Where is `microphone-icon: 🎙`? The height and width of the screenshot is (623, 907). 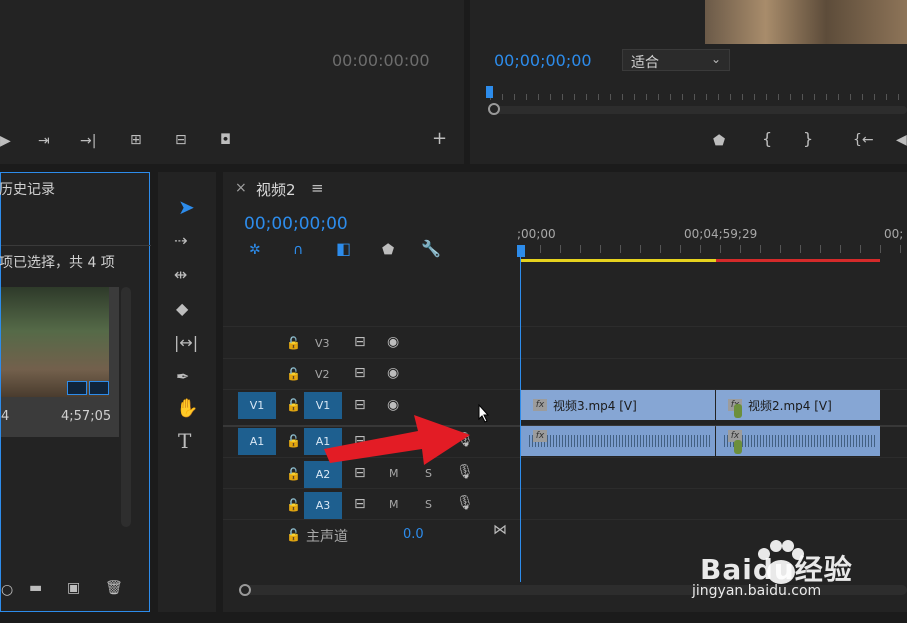
microphone-icon: 🎙 is located at coordinates (465, 503).